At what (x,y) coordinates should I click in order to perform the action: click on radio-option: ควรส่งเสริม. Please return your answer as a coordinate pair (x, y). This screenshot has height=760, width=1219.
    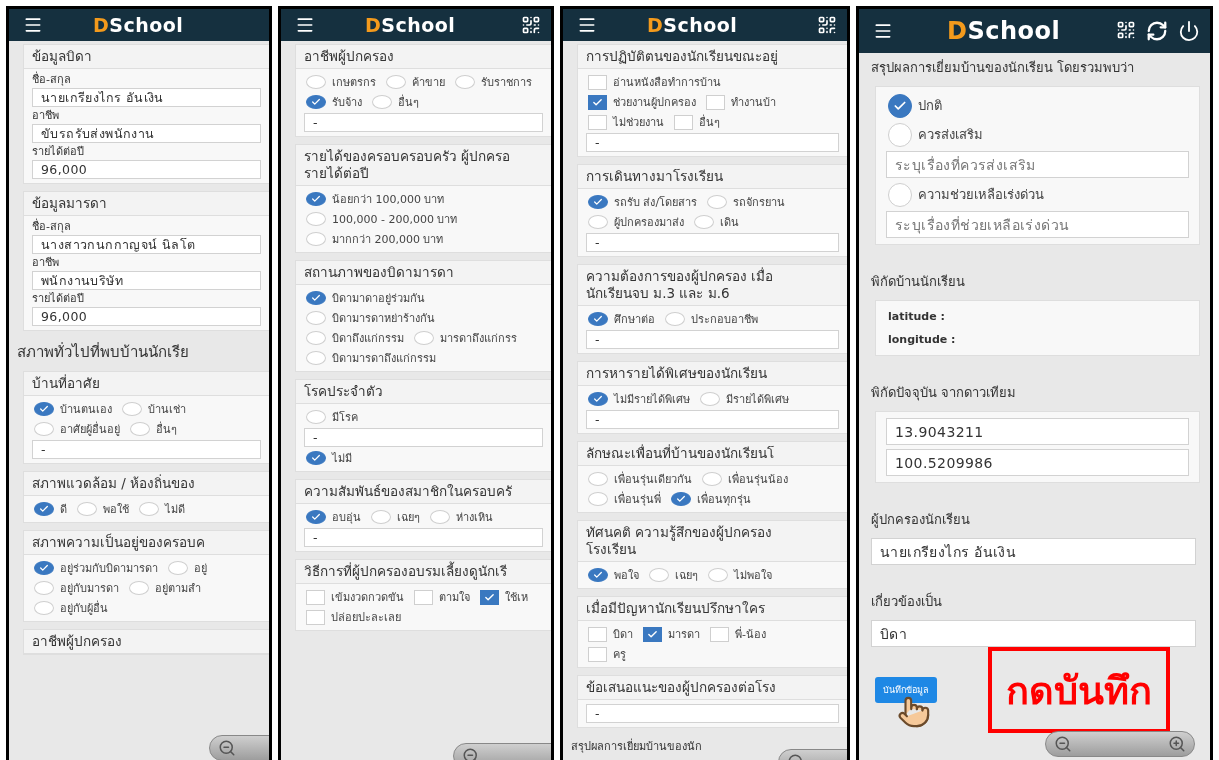
    Looking at the image, I should click on (935, 134).